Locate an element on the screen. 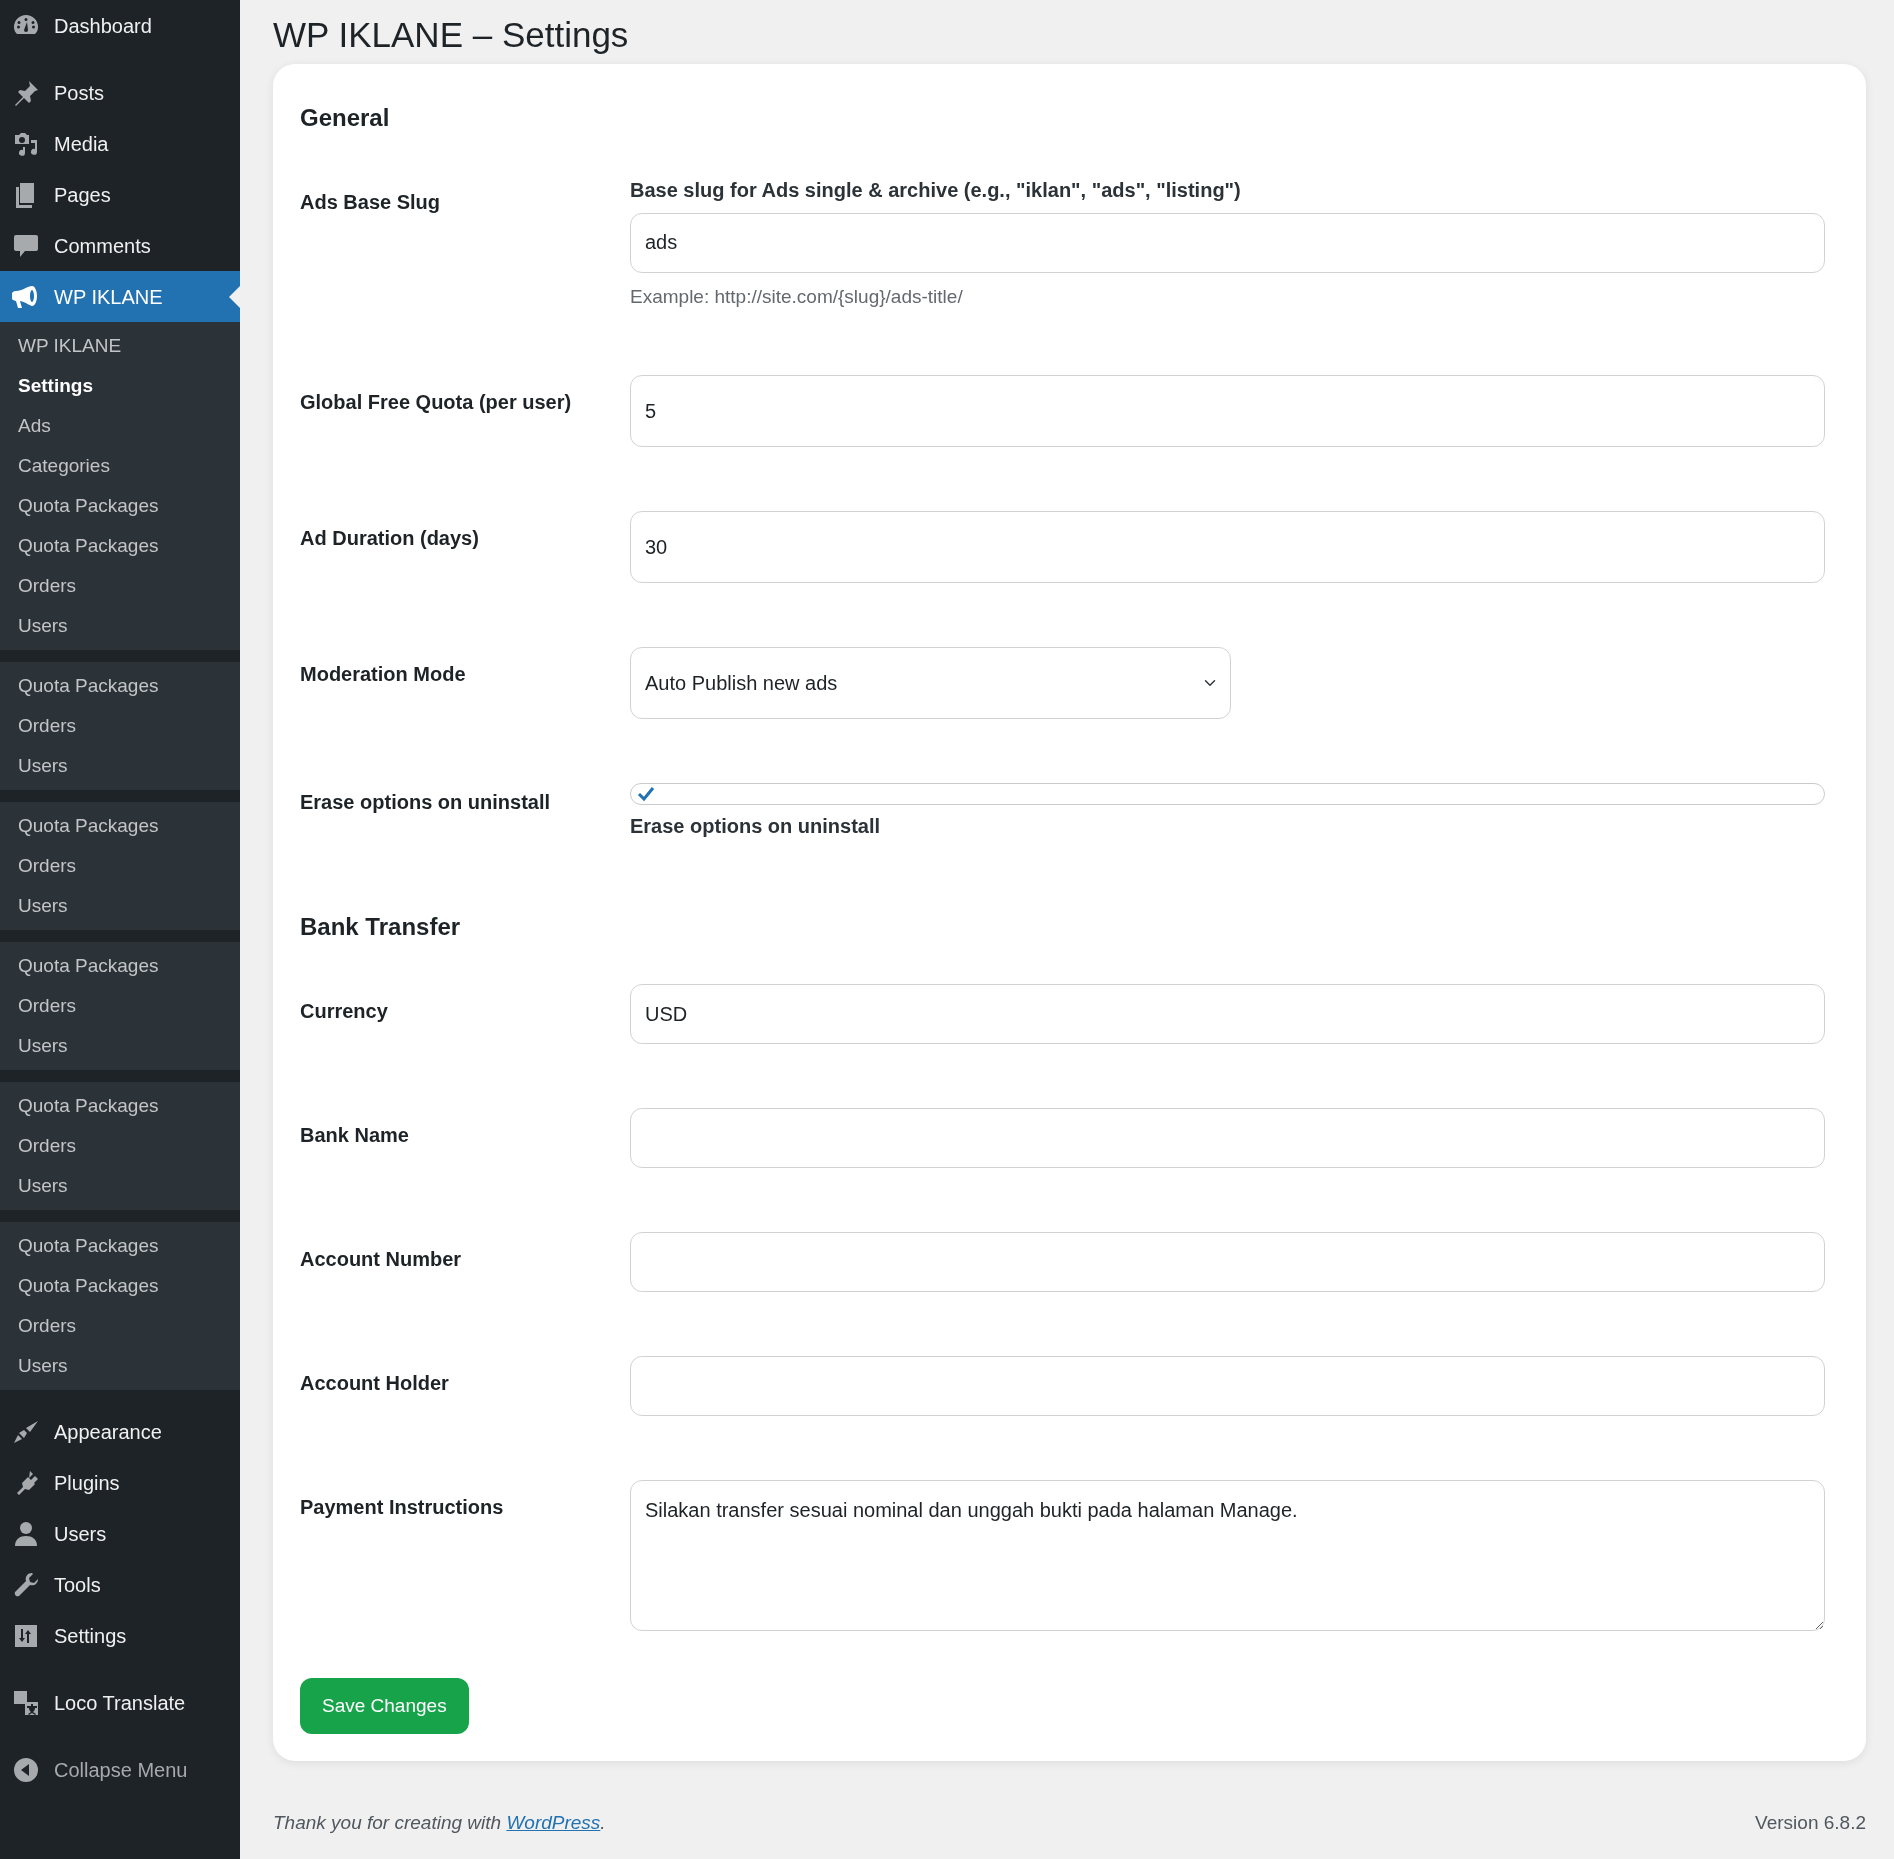 The width and height of the screenshot is (1894, 1859). input-field: USD is located at coordinates (1227, 1014).